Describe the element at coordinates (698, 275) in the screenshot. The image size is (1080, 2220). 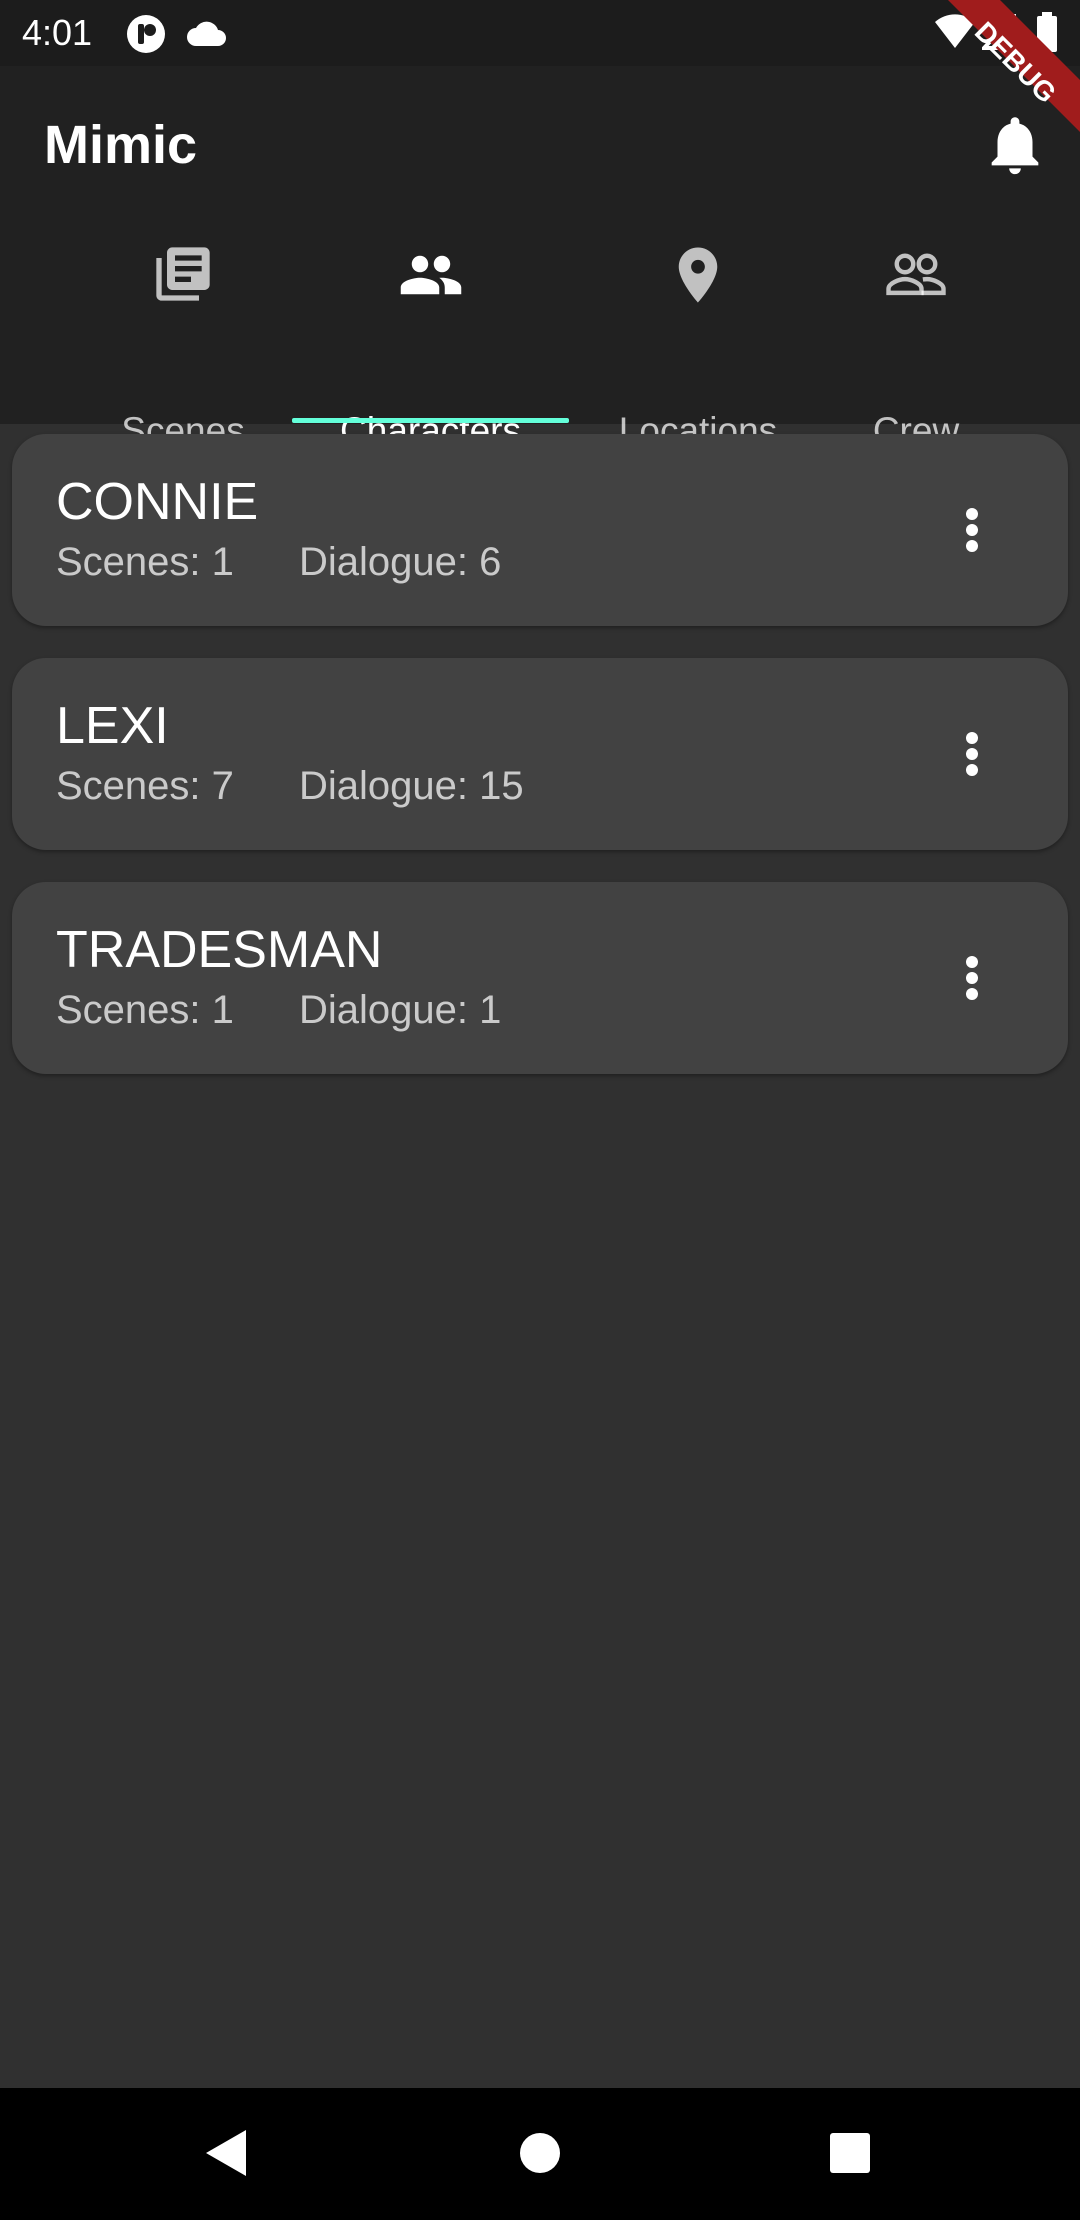
I see `location-pin-icon` at that location.